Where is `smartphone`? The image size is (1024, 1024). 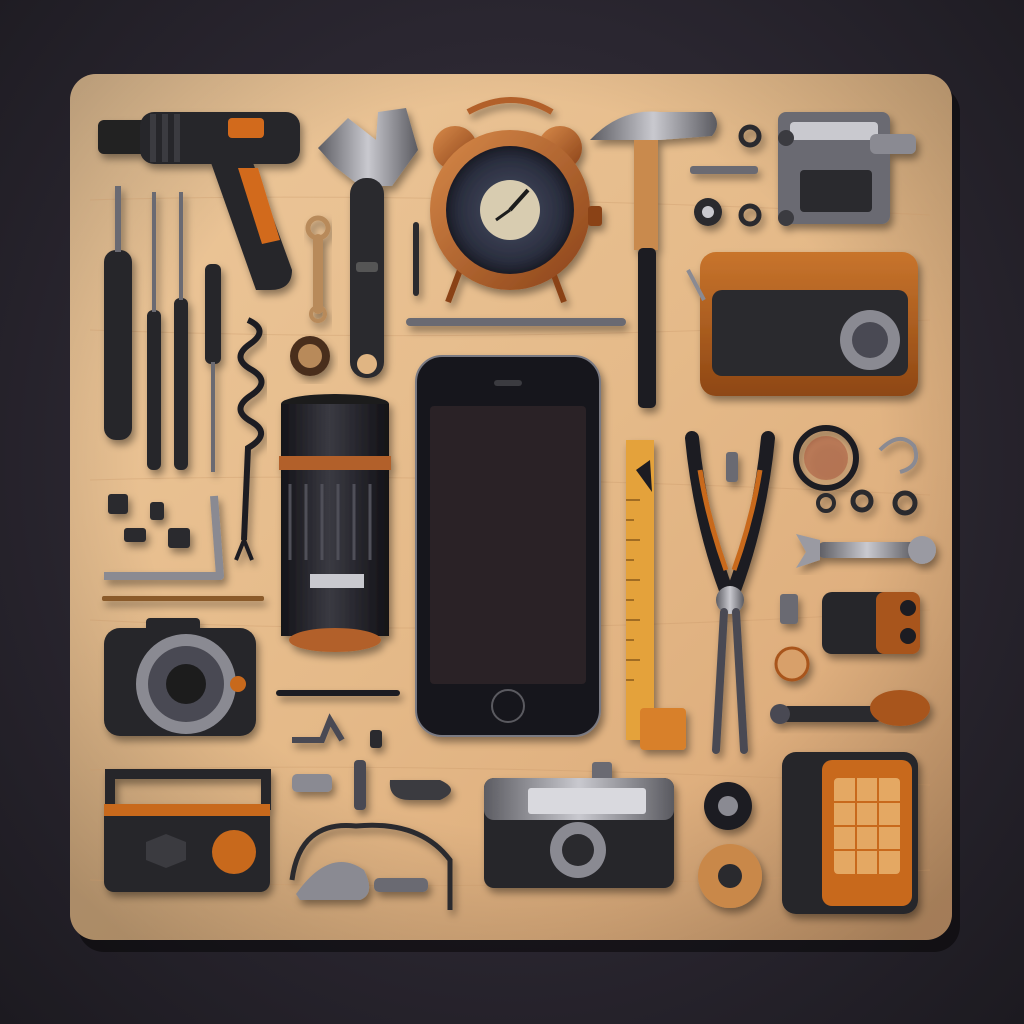
smartphone is located at coordinates (508, 546).